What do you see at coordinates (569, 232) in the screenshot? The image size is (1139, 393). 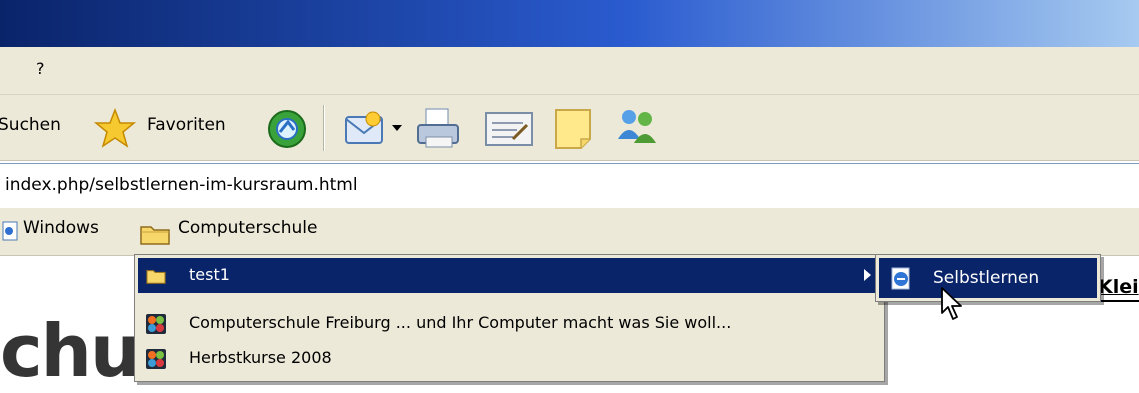 I see `links-bar: Windows Computerschule` at bounding box center [569, 232].